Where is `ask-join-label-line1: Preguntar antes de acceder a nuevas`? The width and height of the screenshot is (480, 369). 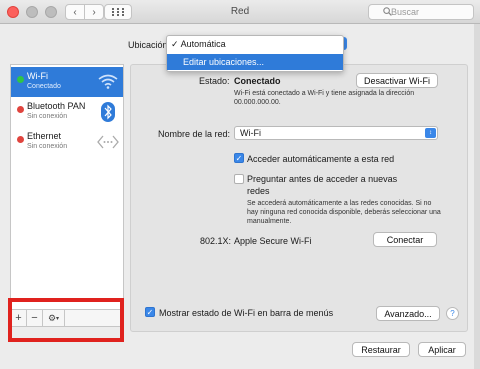
ask-join-label-line1: Preguntar antes de acceder a nuevas is located at coordinates (322, 179).